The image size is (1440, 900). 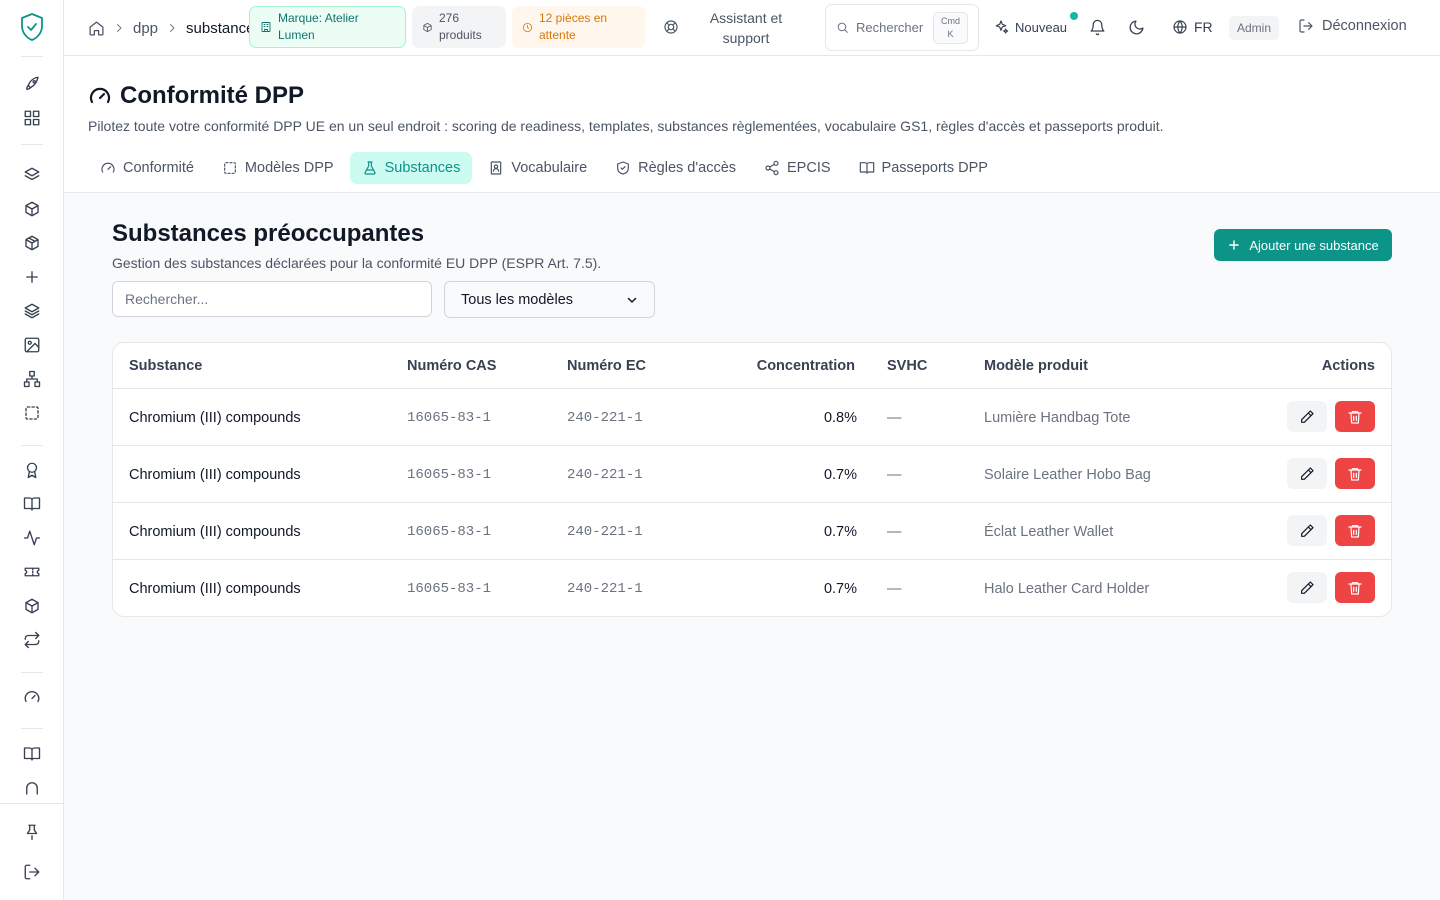 What do you see at coordinates (32, 209) in the screenshot?
I see `box-icon` at bounding box center [32, 209].